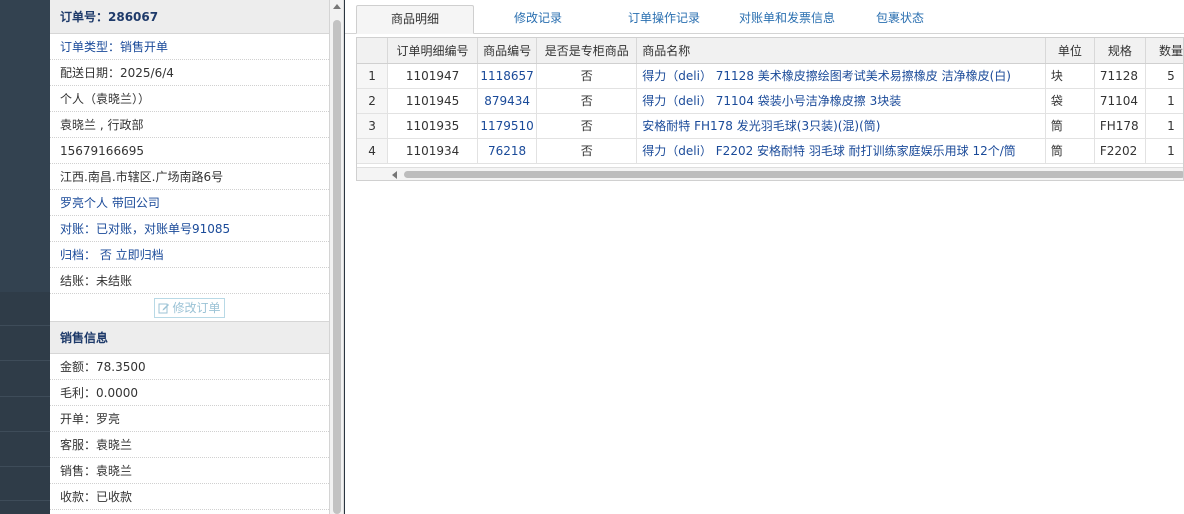 The height and width of the screenshot is (514, 1184). I want to click on edit-order-button: 修改订单, so click(189, 307).